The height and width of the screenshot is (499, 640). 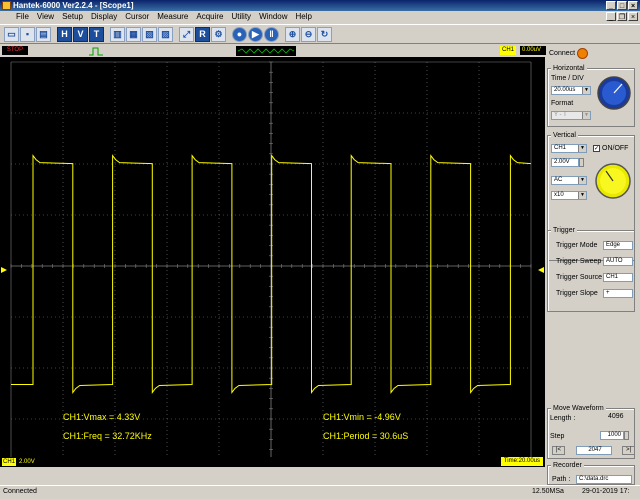 What do you see at coordinates (165, 34) in the screenshot?
I see `ref-icon: ▨` at bounding box center [165, 34].